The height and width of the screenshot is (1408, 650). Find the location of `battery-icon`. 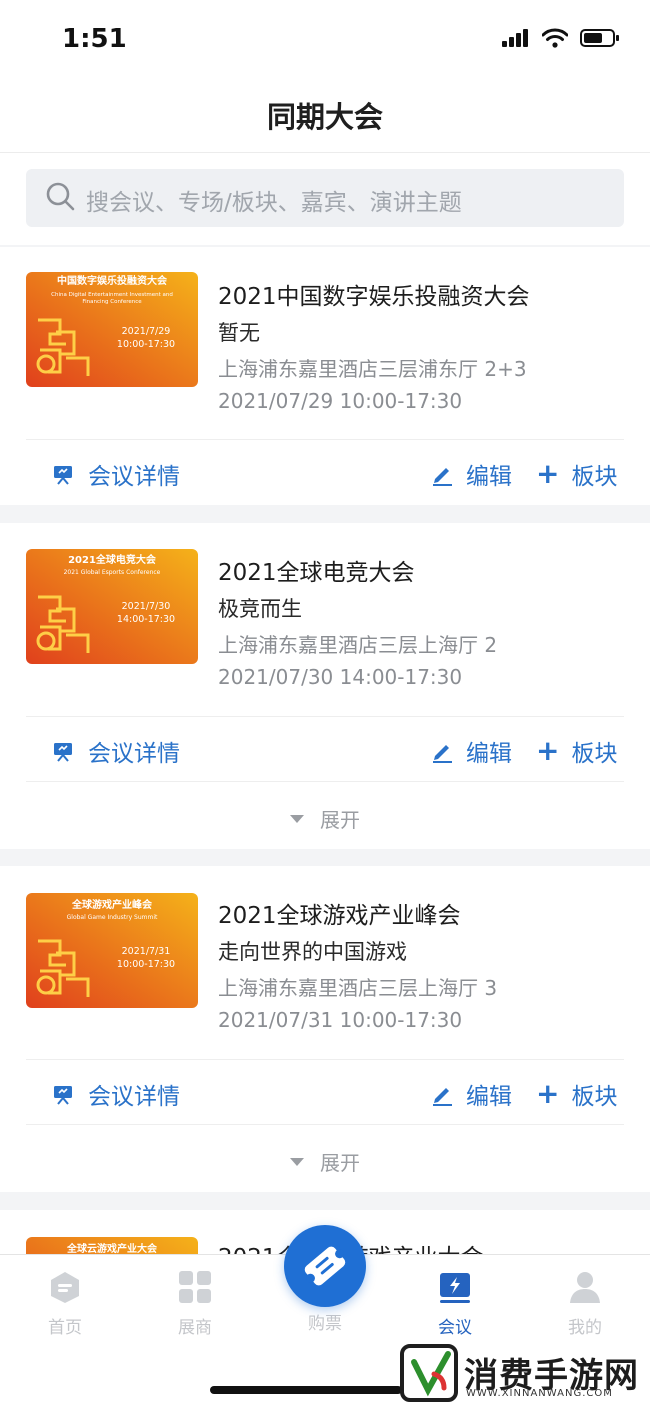

battery-icon is located at coordinates (599, 38).